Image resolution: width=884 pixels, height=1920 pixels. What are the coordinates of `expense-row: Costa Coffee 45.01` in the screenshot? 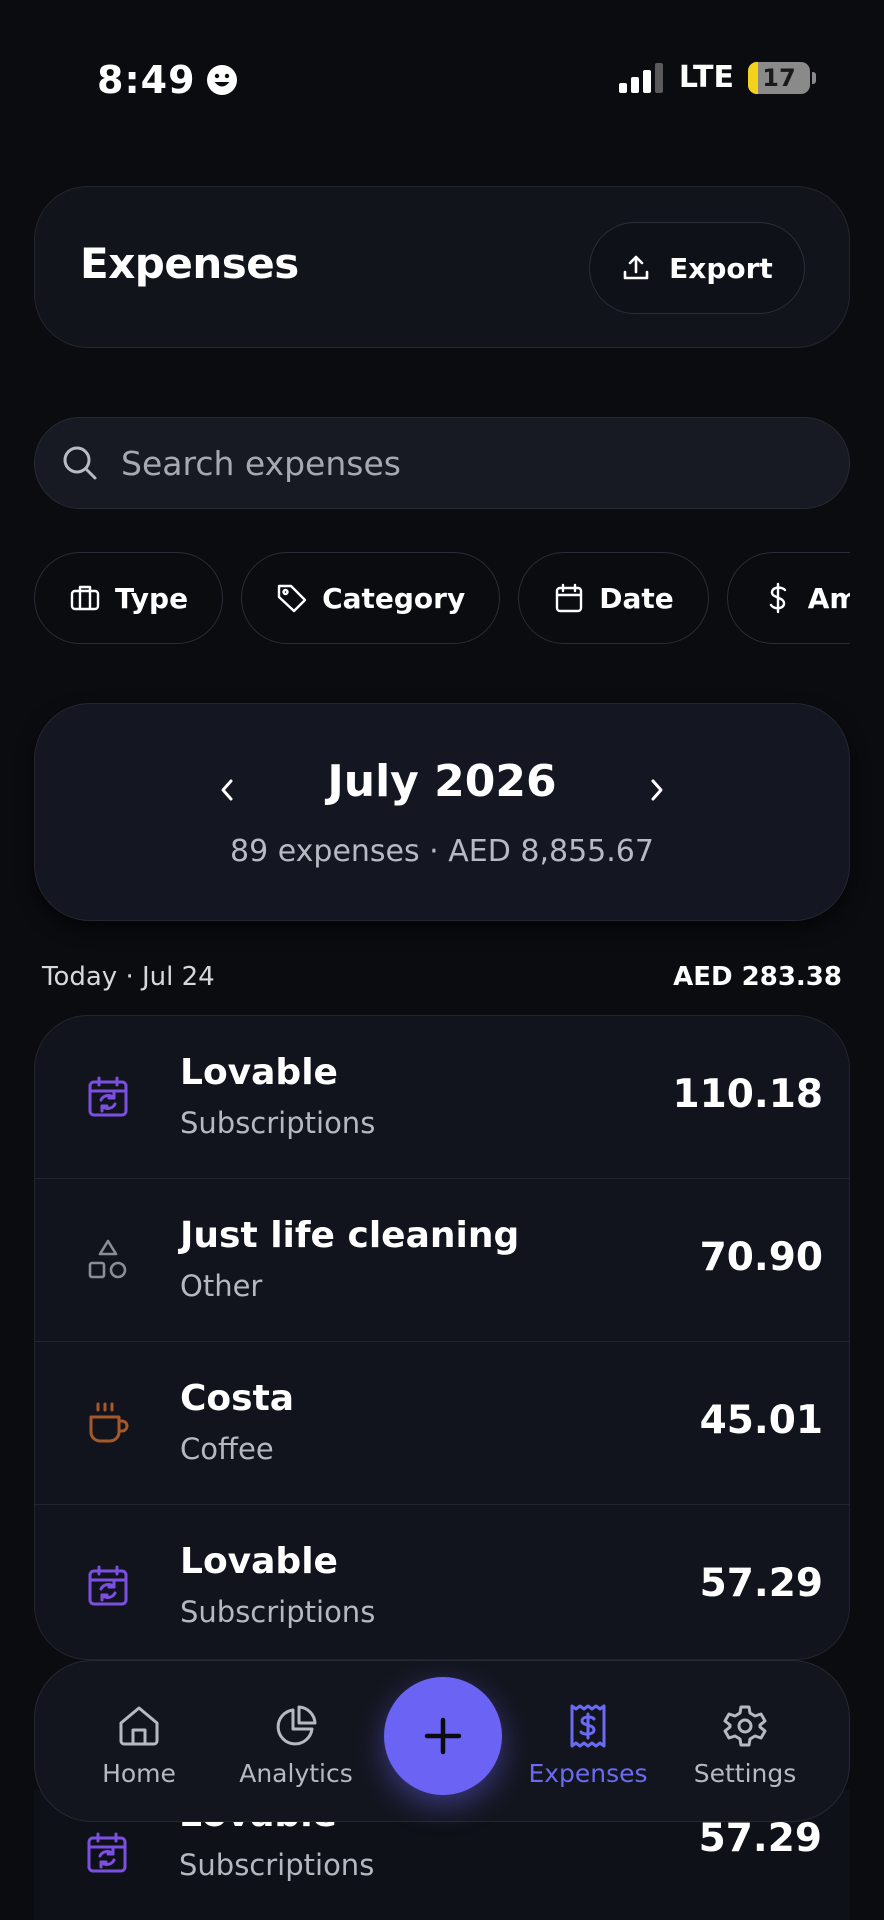 It's located at (442, 1423).